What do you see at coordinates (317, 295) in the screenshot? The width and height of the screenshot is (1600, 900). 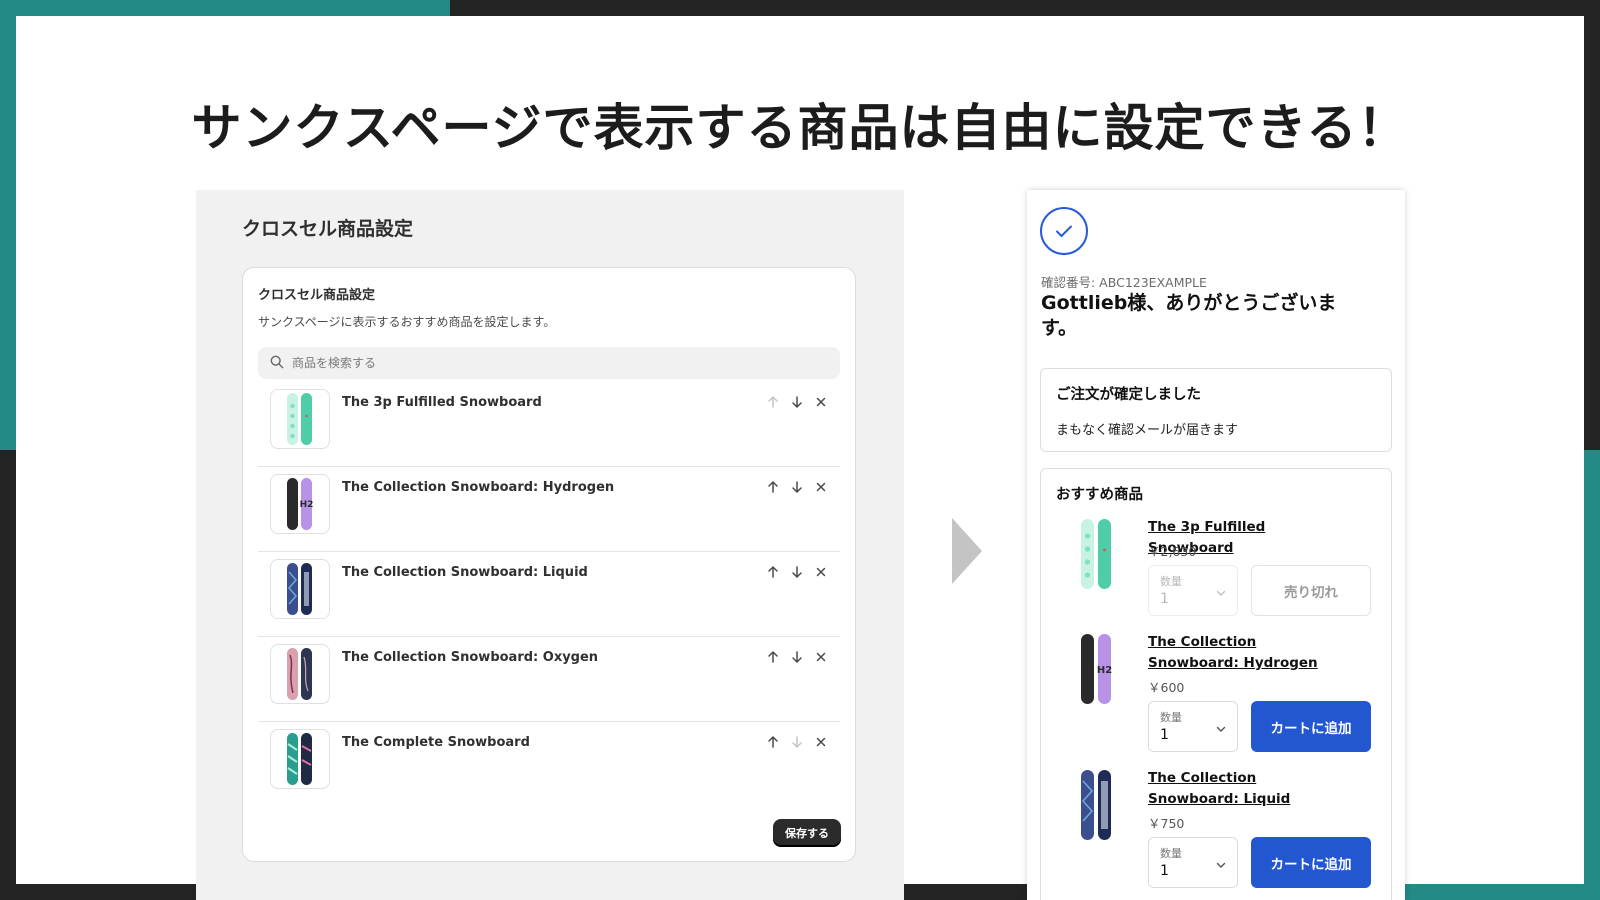 I see `card-title: クロスセル商品設定` at bounding box center [317, 295].